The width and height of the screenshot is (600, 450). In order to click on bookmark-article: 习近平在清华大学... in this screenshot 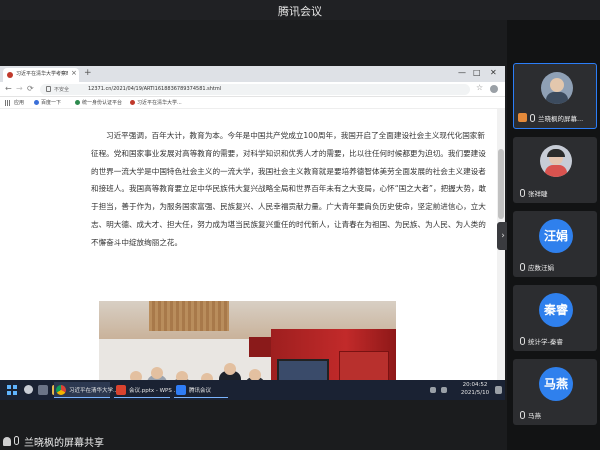, I will do `click(156, 102)`.